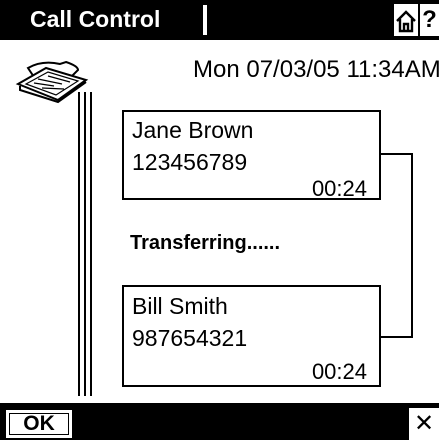  Describe the element at coordinates (95, 19) in the screenshot. I see `window-title: Call Control` at that location.